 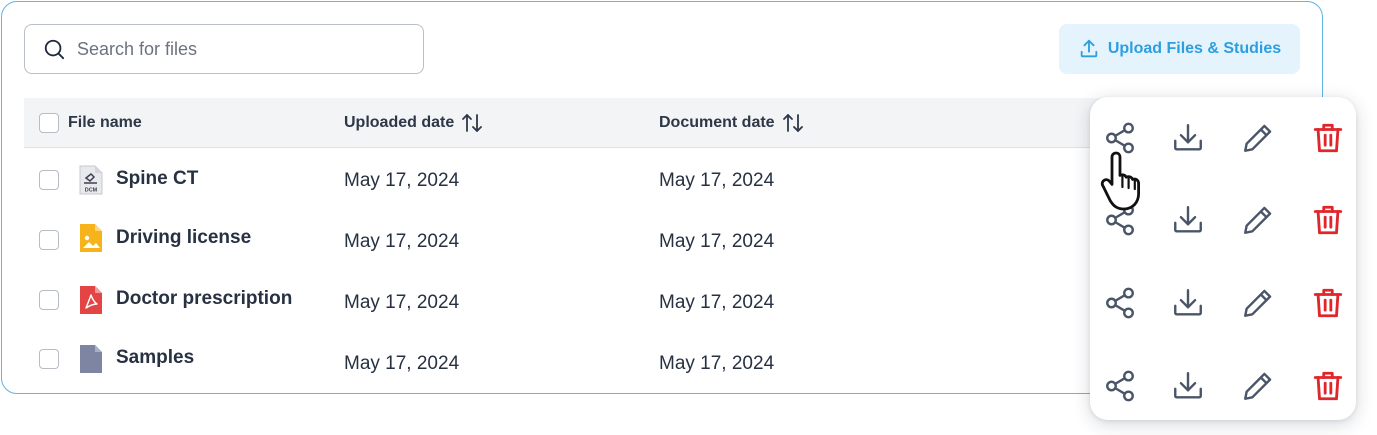 What do you see at coordinates (49, 123) in the screenshot?
I see `select-all-checkbox` at bounding box center [49, 123].